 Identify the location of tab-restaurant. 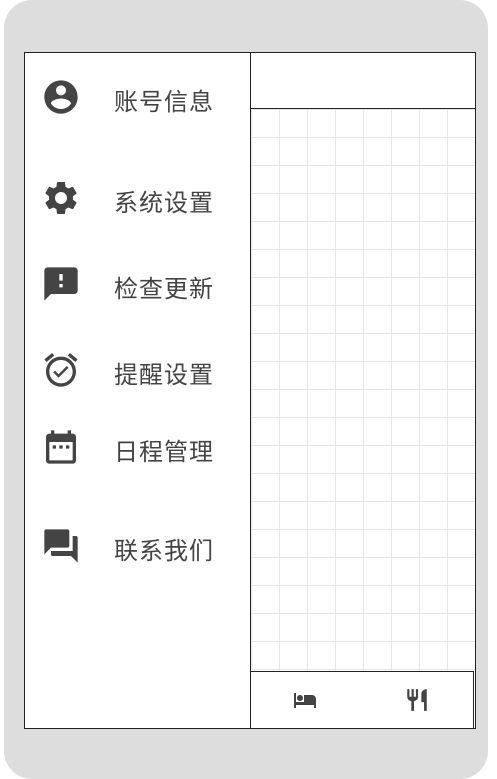
(417, 700).